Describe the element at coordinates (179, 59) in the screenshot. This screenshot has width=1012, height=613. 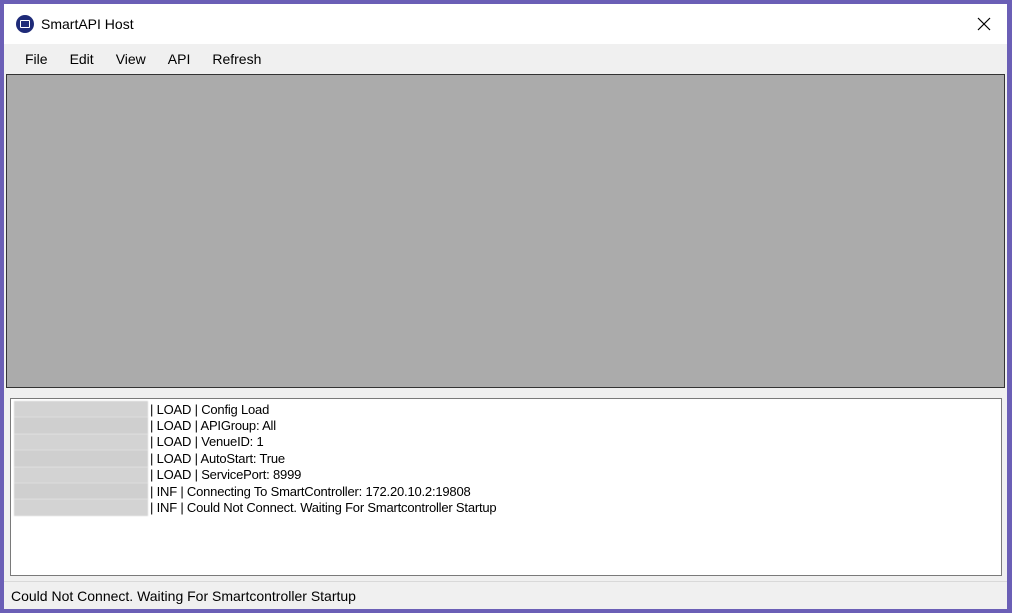
I see `menu-api: API` at that location.